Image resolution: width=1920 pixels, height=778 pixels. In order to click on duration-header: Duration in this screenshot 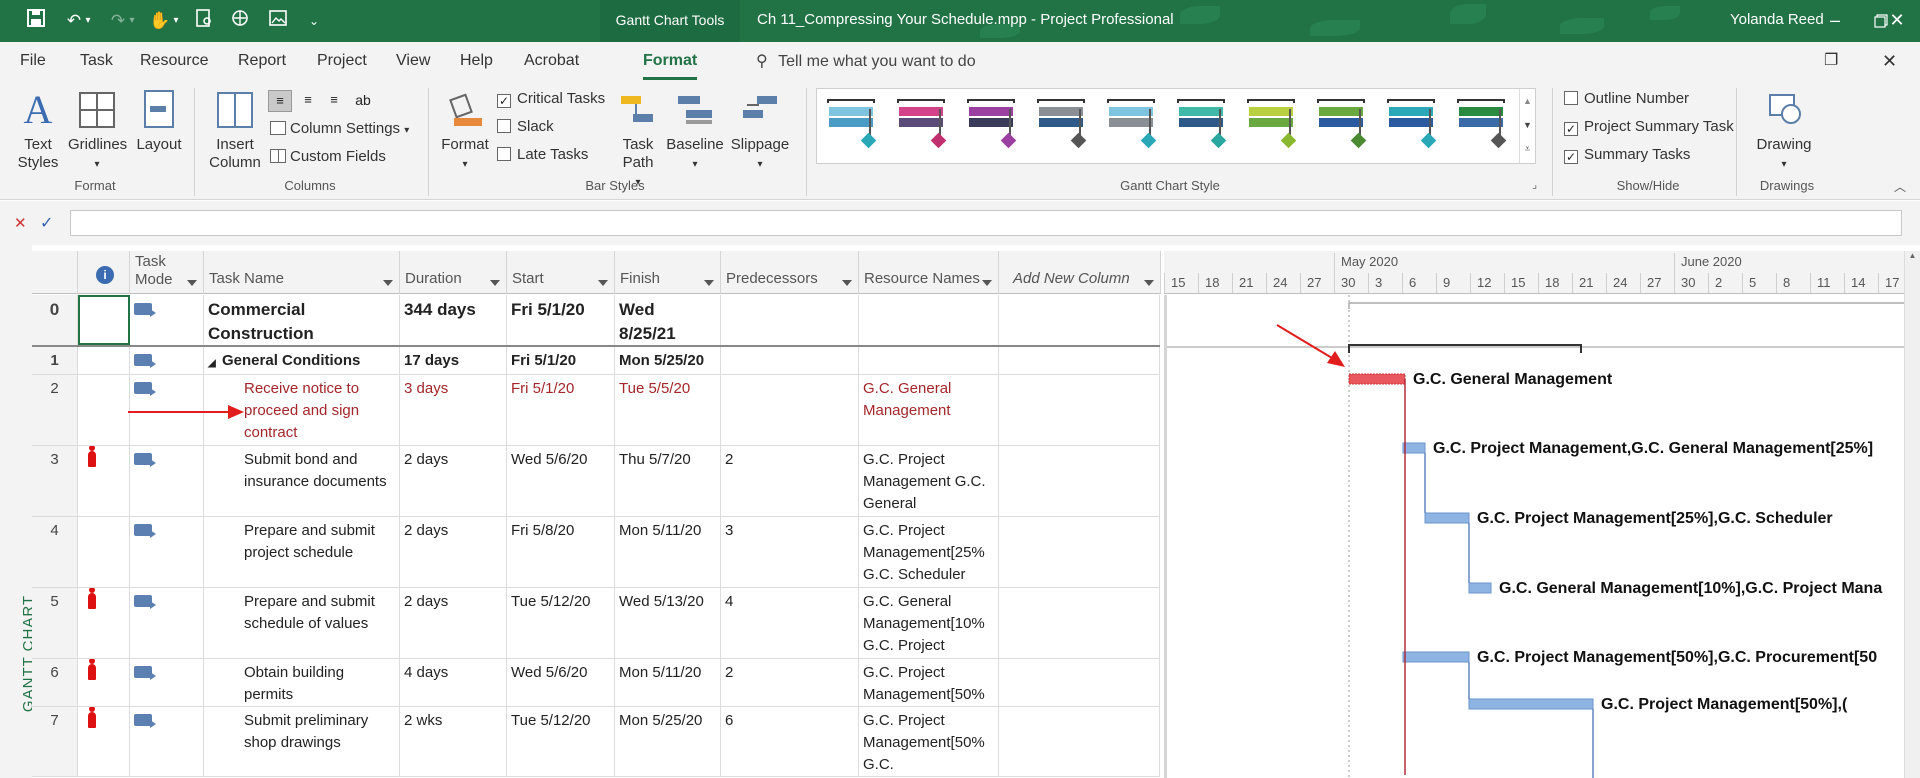, I will do `click(453, 272)`.